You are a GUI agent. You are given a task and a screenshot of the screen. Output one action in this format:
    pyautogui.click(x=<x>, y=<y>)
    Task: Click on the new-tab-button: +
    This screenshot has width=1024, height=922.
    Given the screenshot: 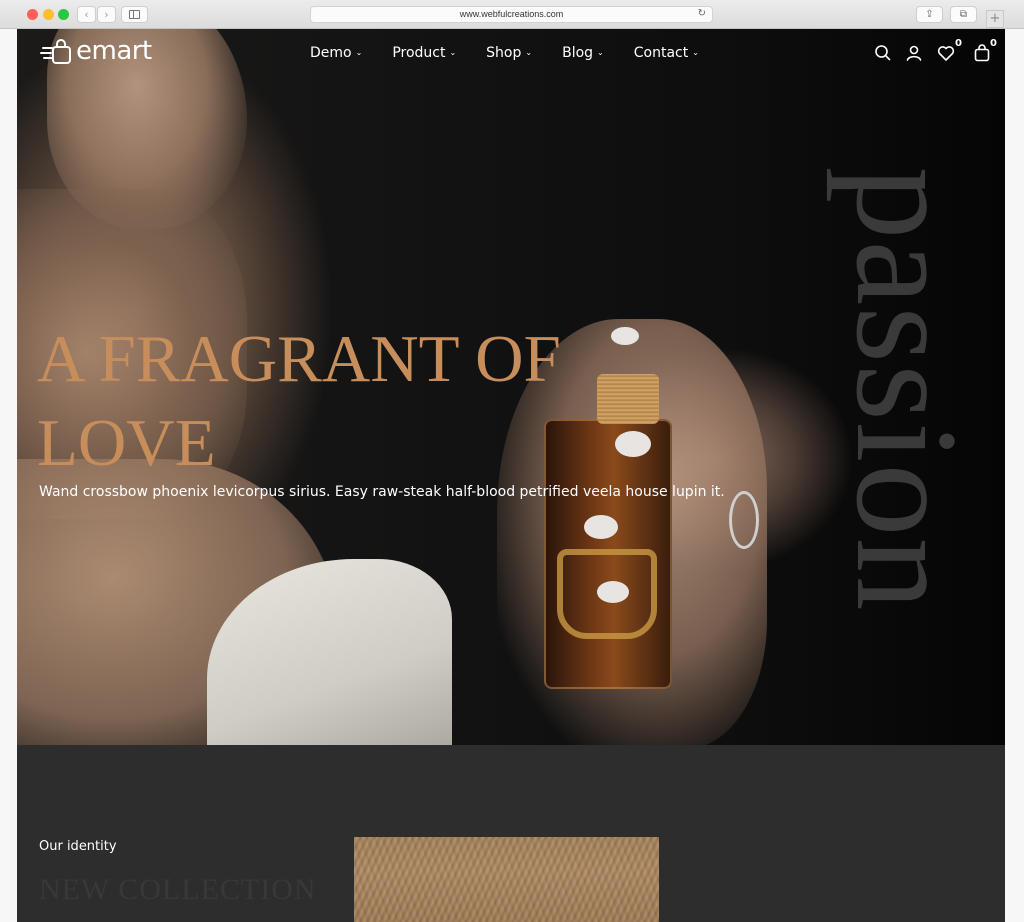 What is the action you would take?
    pyautogui.click(x=995, y=19)
    